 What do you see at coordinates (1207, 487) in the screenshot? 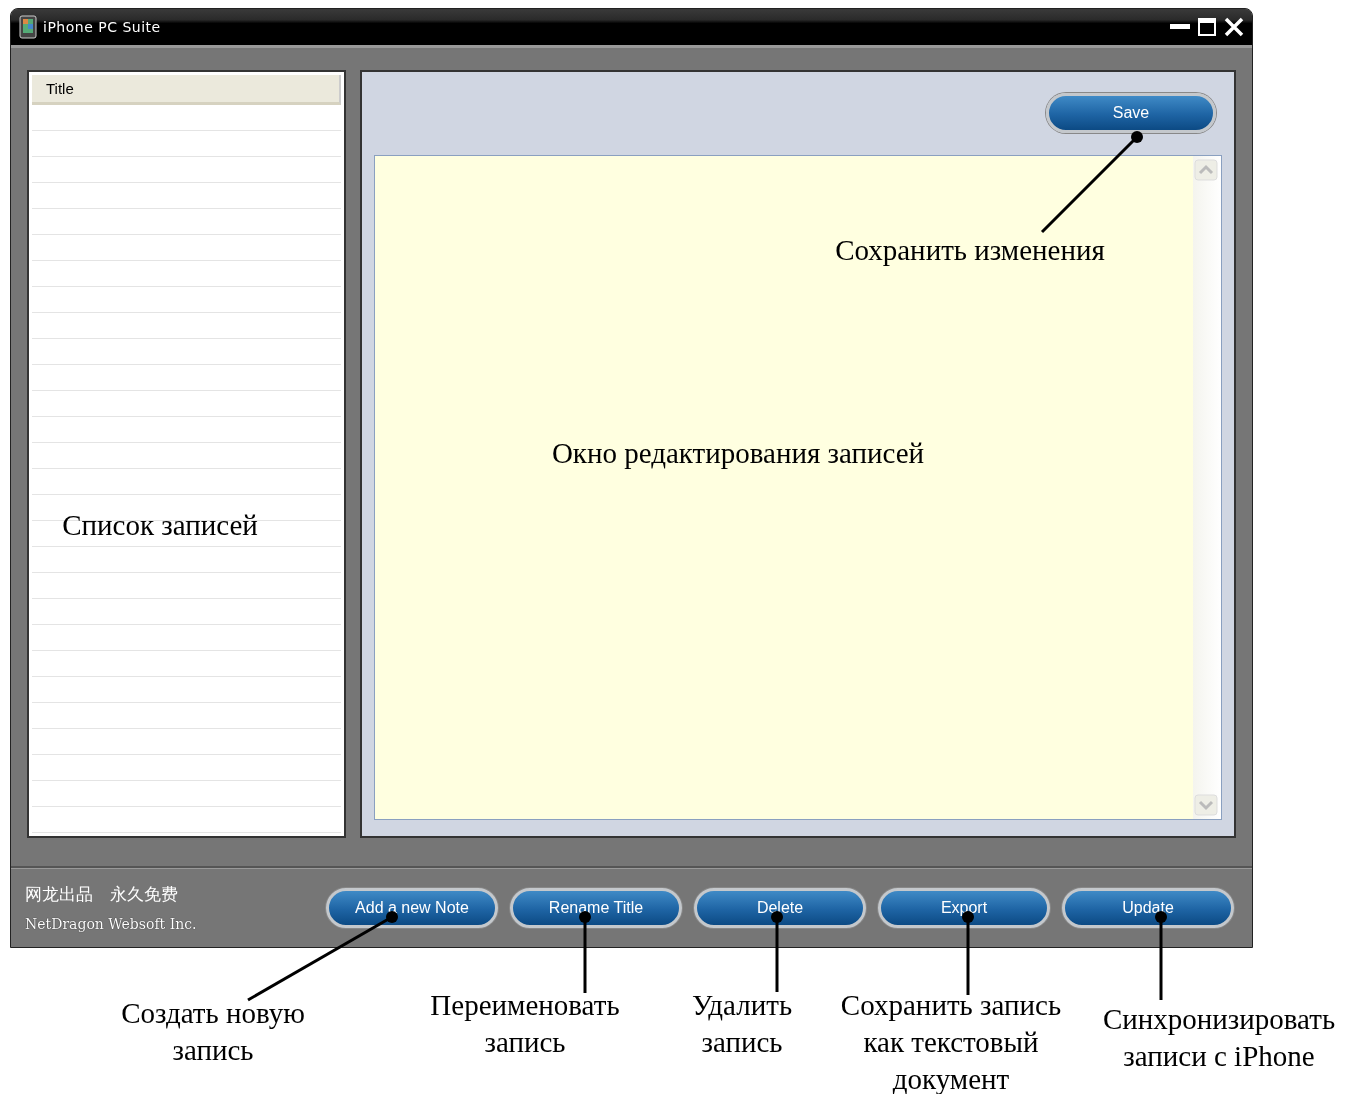
I see `scrollbar` at bounding box center [1207, 487].